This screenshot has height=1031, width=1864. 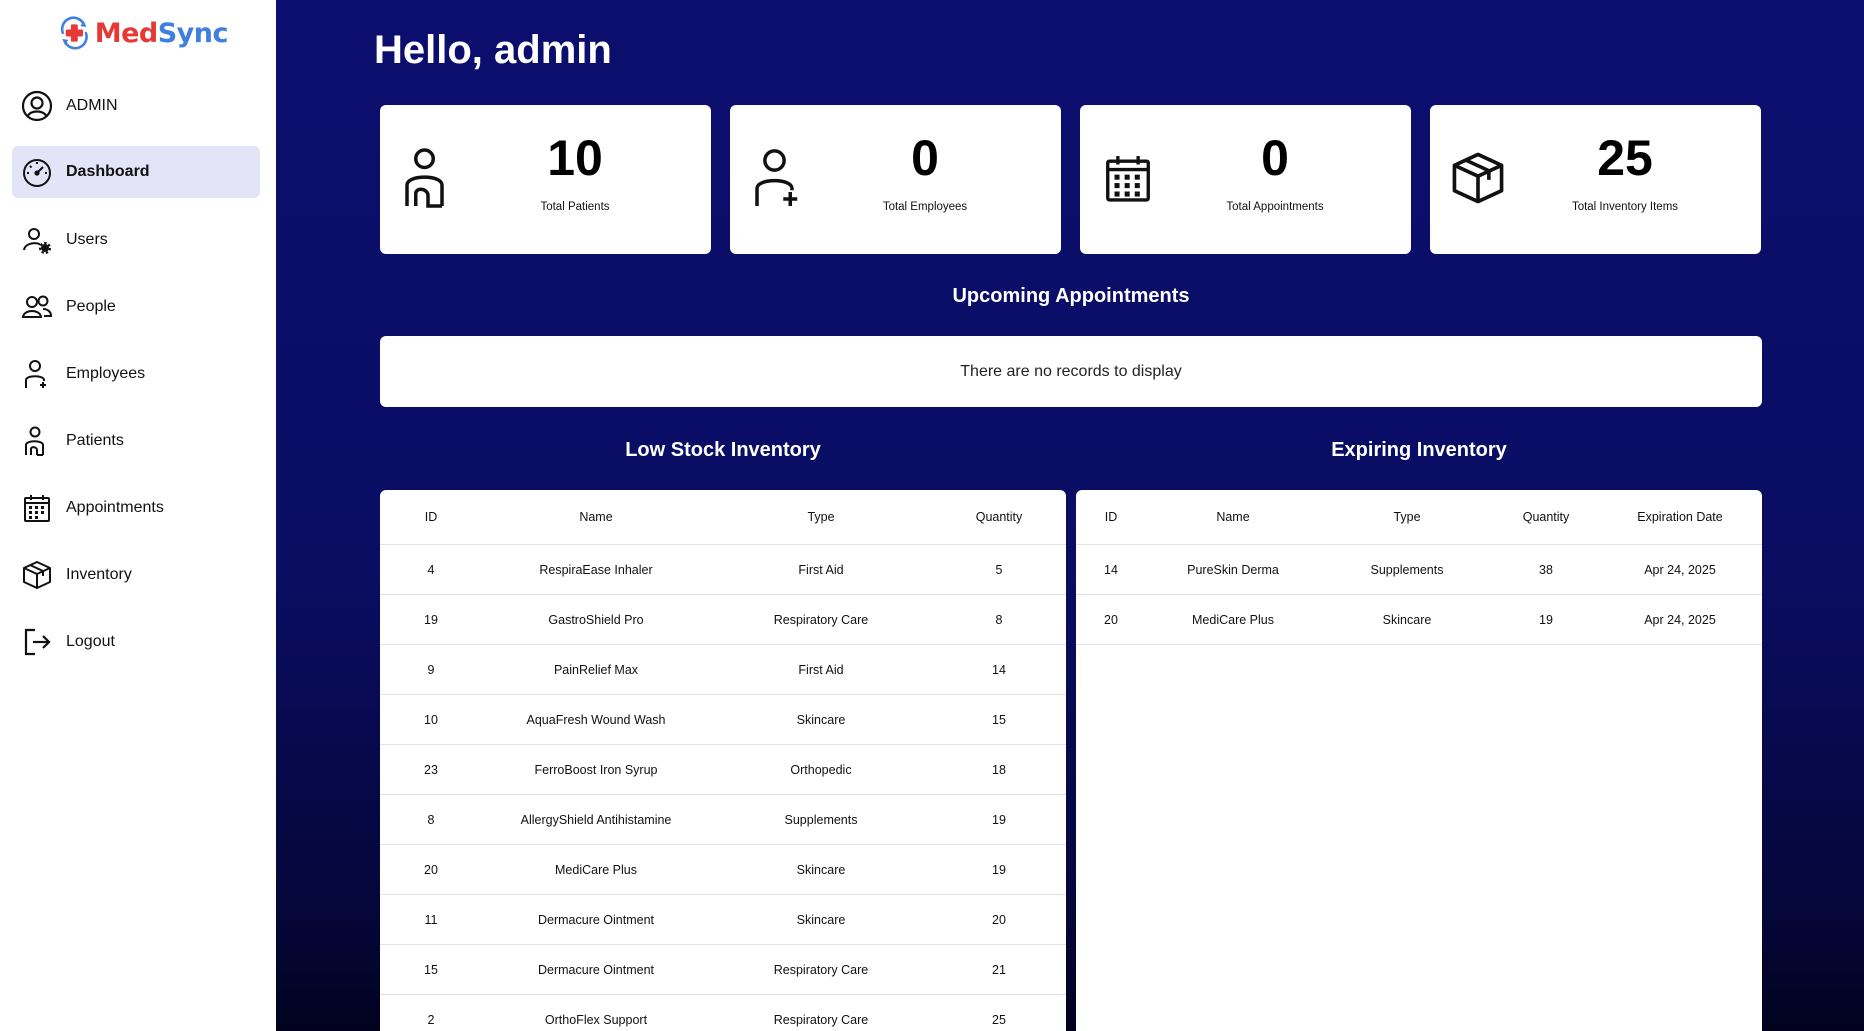 I want to click on brand-logo: MedSync, so click(x=143, y=33).